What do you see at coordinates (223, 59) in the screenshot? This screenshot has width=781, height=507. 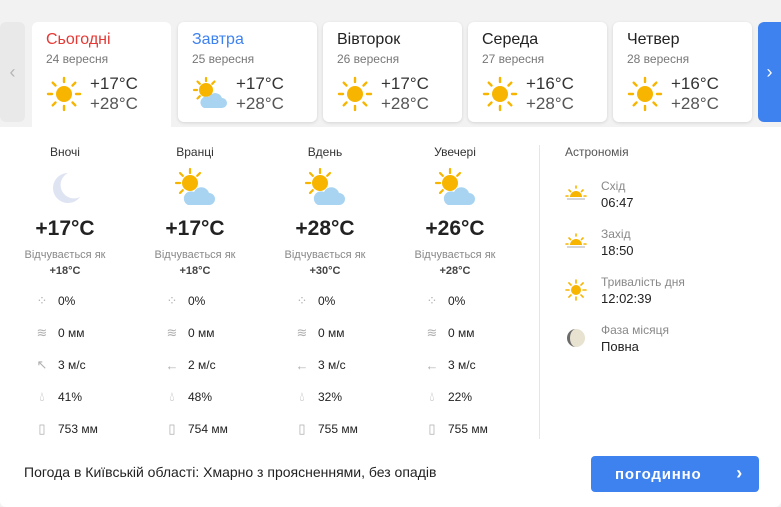 I see `day-date: 25 вересня` at bounding box center [223, 59].